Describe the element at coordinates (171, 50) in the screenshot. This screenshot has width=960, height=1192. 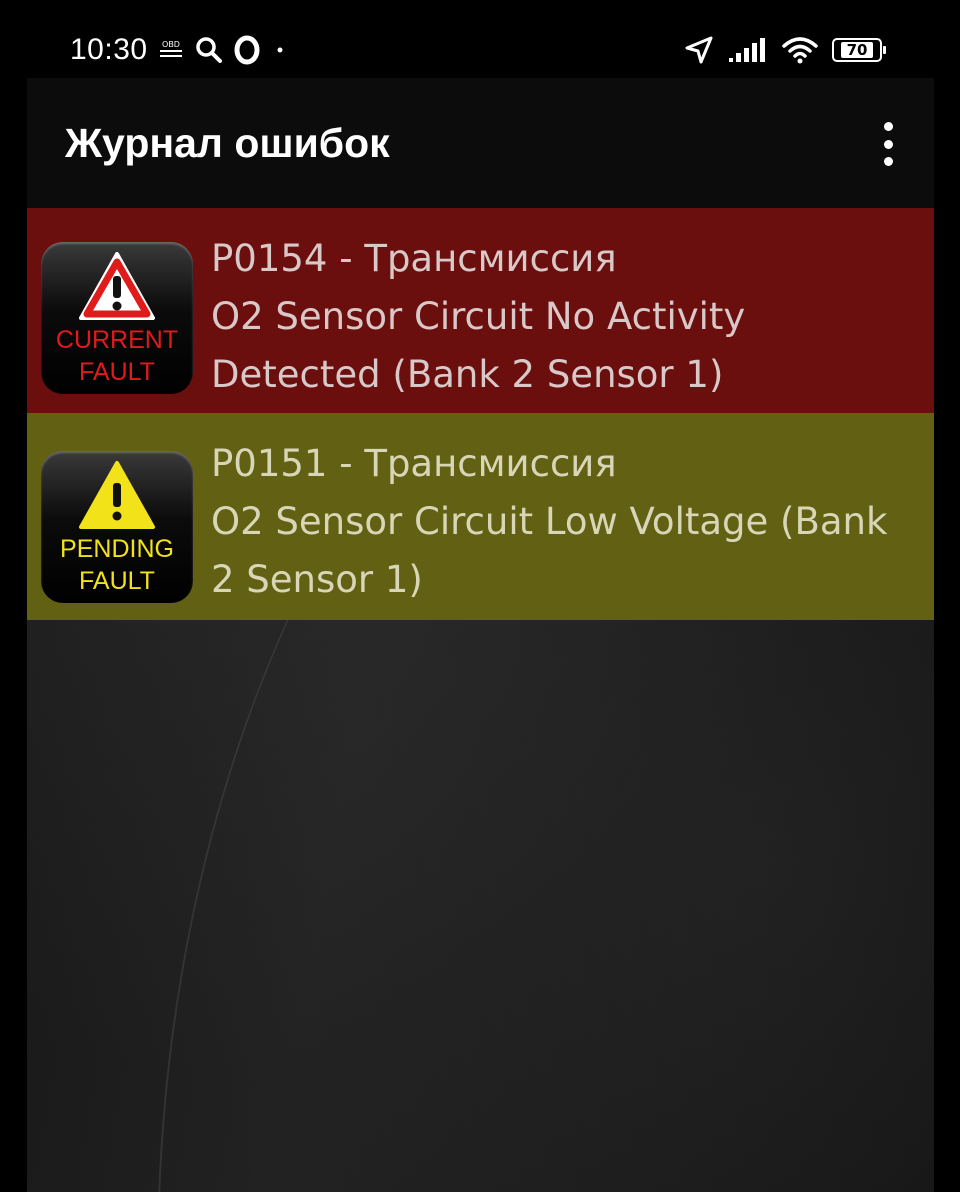
I see `obd-icon: OBD` at that location.